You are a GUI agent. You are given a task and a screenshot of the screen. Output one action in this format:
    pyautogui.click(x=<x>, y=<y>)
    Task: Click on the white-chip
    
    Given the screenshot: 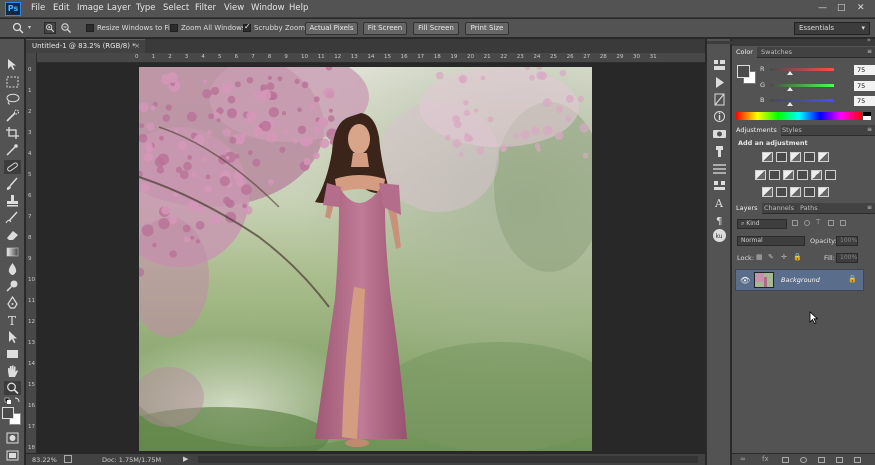 What is the action you would take?
    pyautogui.click(x=867, y=118)
    